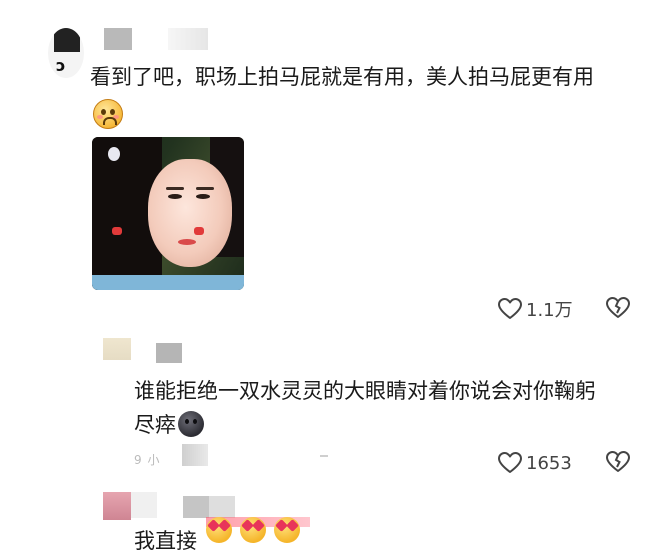 This screenshot has height=556, width=650. I want to click on laughing-tear-face-icon, so click(108, 114).